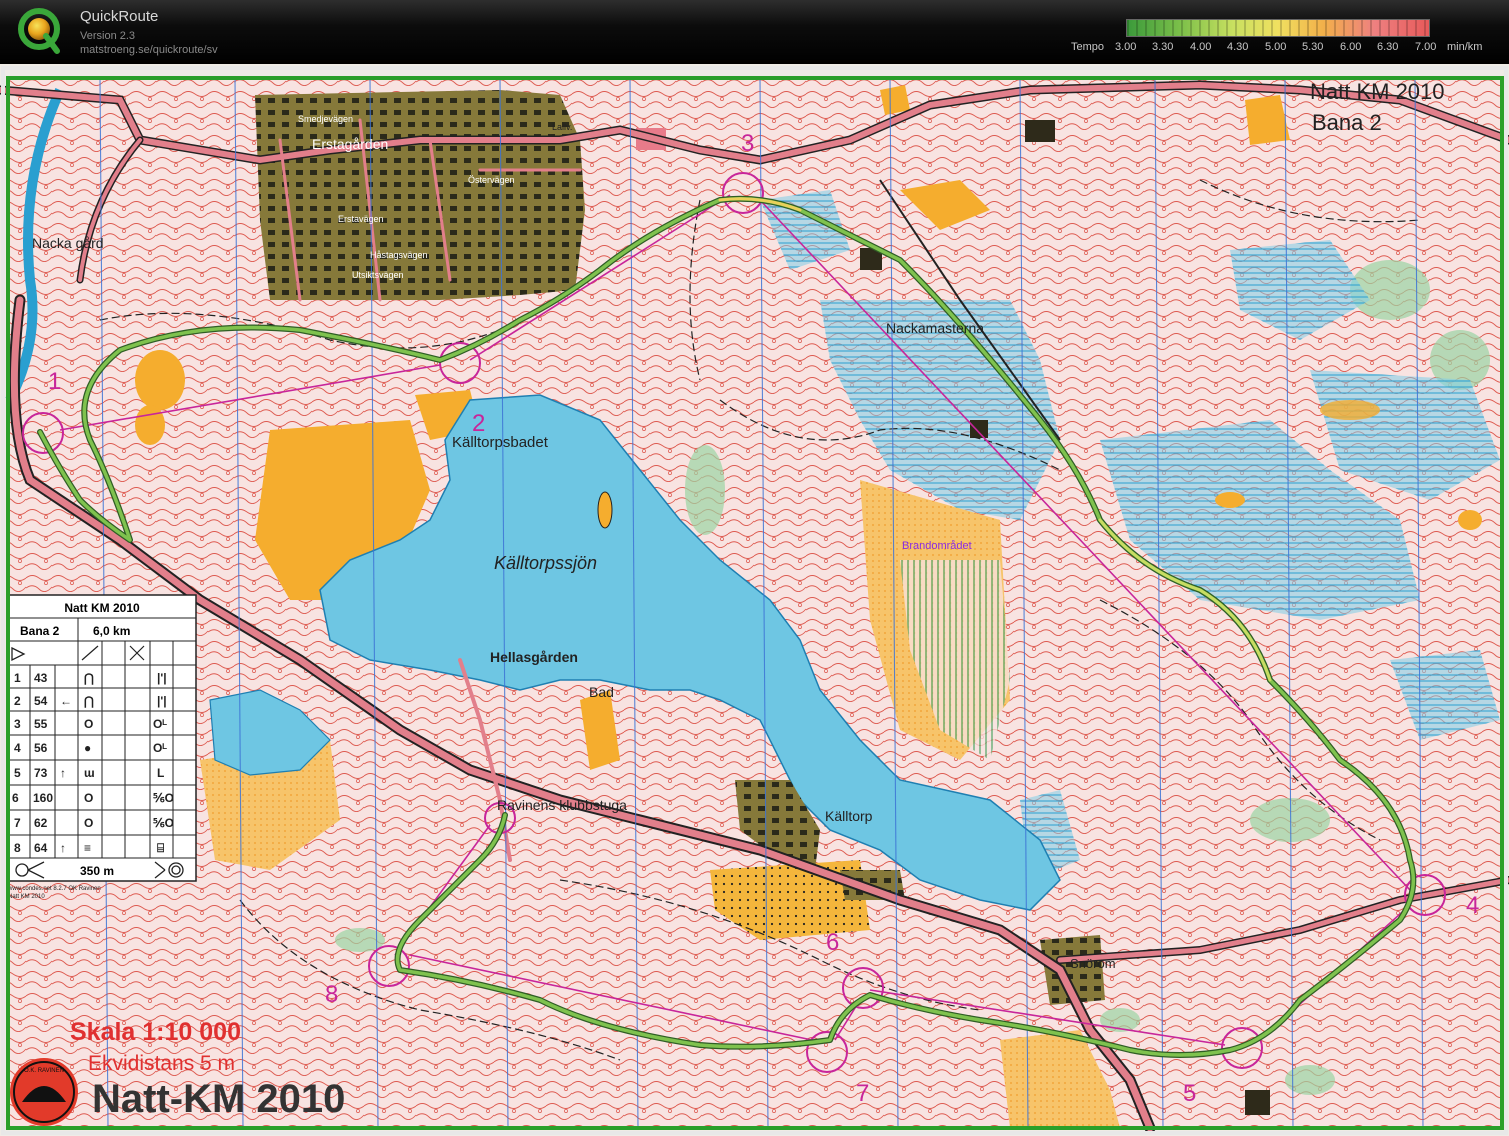  What do you see at coordinates (41, 748) in the screenshot?
I see `row-code: 56` at bounding box center [41, 748].